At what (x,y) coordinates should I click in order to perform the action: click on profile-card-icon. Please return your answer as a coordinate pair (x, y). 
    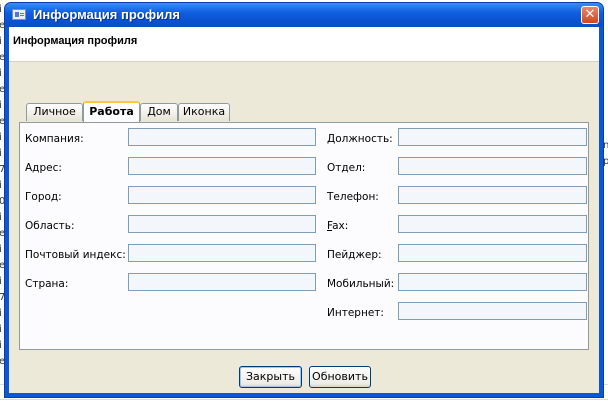
    Looking at the image, I should click on (19, 14).